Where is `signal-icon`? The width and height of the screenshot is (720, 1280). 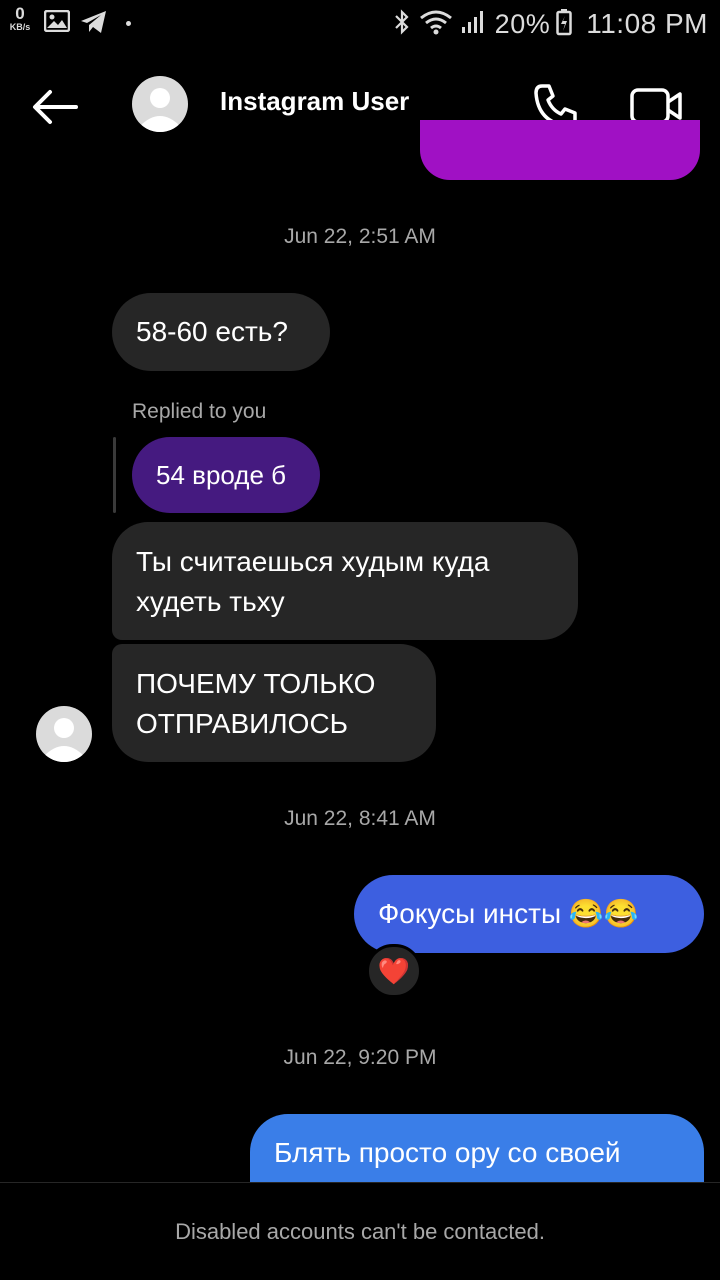 signal-icon is located at coordinates (478, 24).